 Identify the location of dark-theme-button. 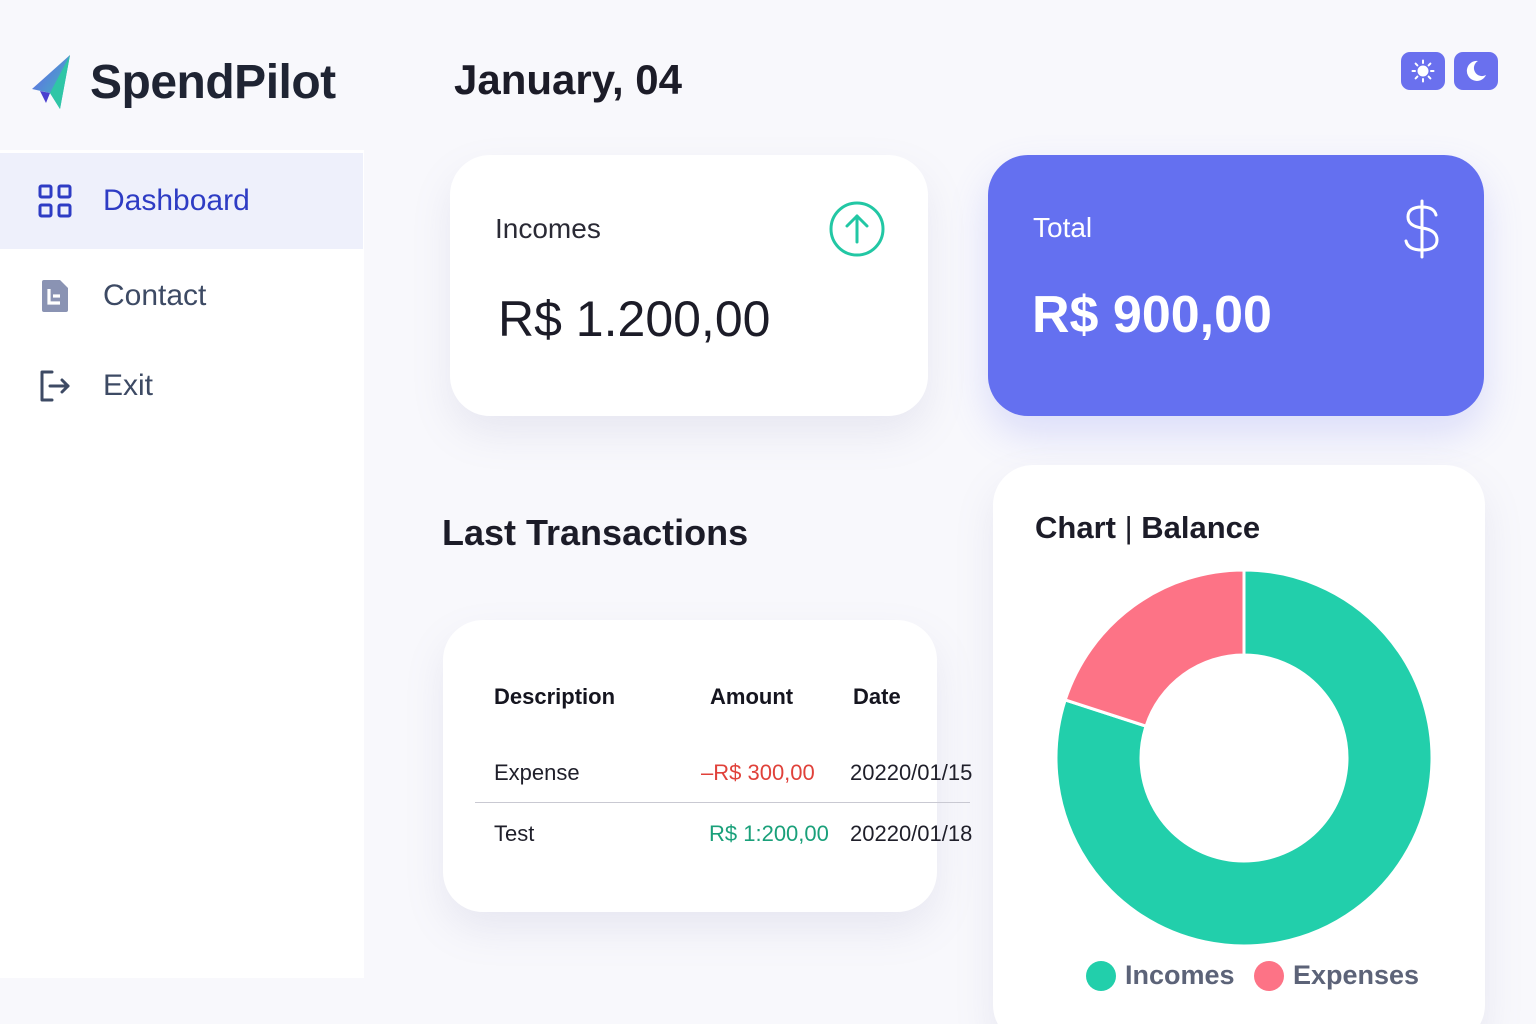
(1476, 71).